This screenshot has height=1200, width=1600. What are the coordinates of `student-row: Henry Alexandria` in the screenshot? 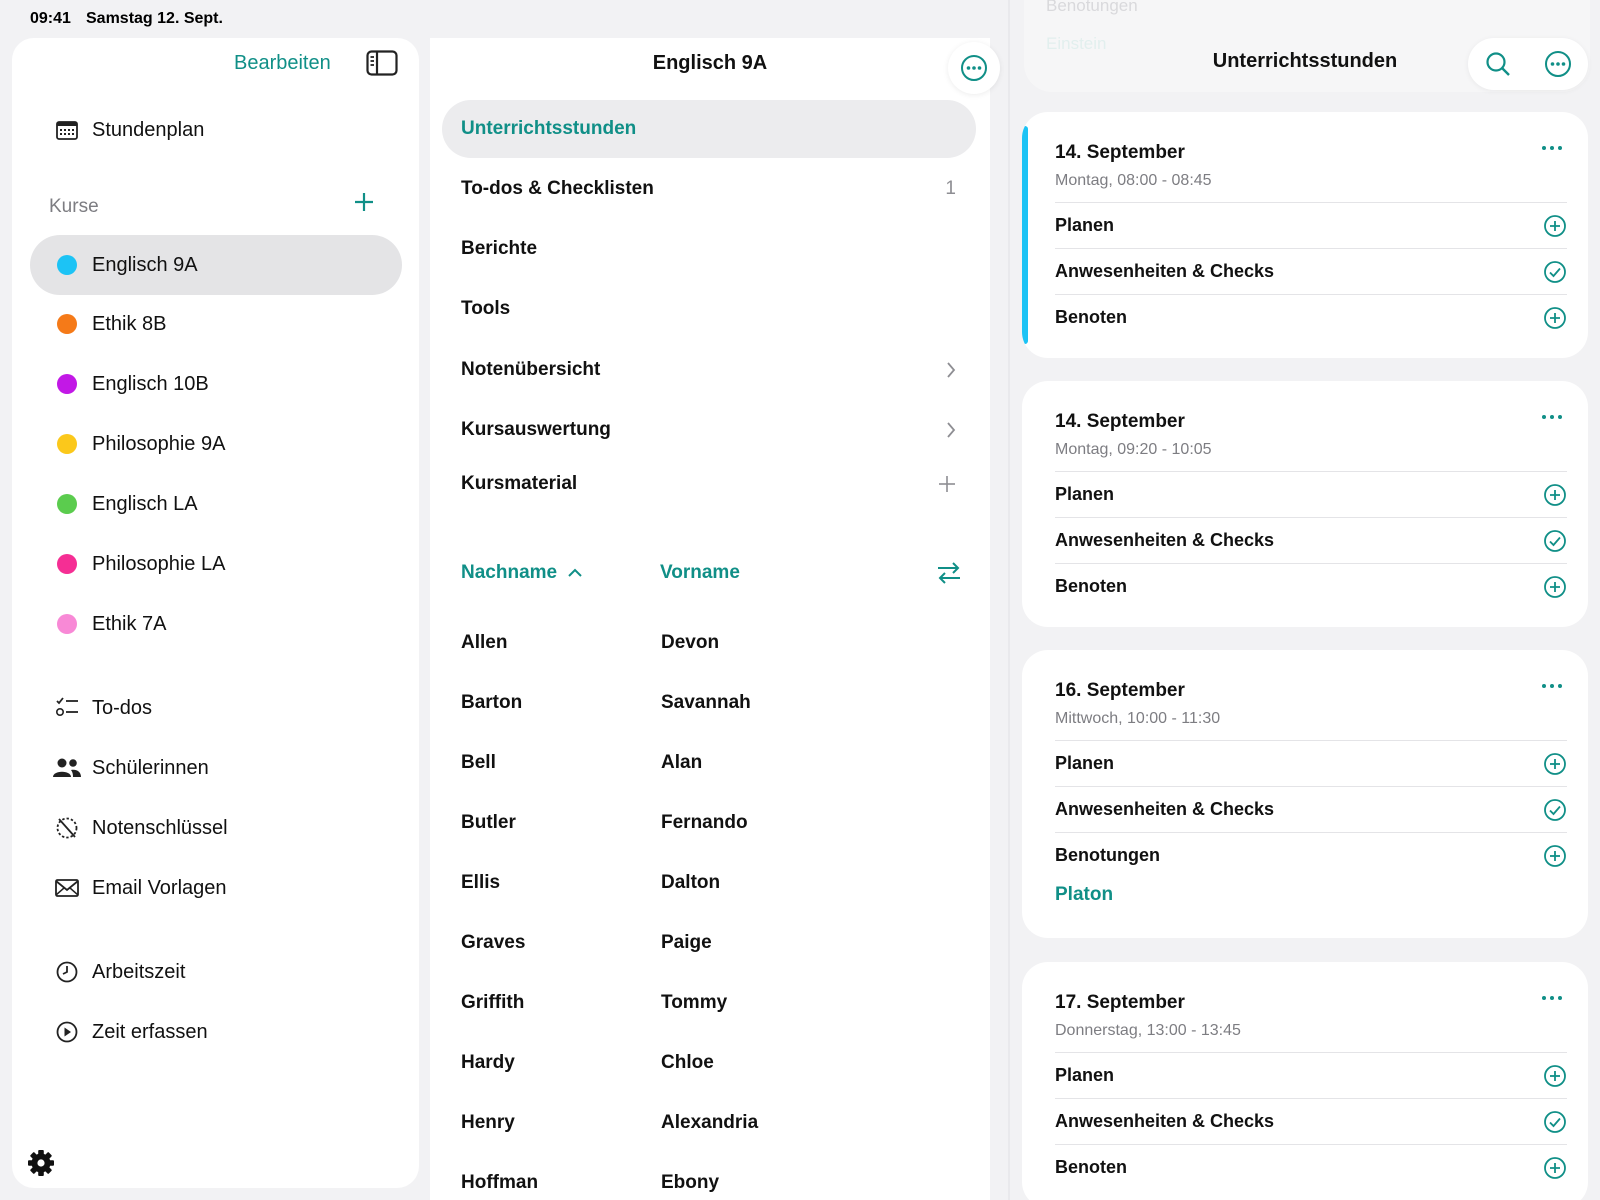 It's located at (711, 1132).